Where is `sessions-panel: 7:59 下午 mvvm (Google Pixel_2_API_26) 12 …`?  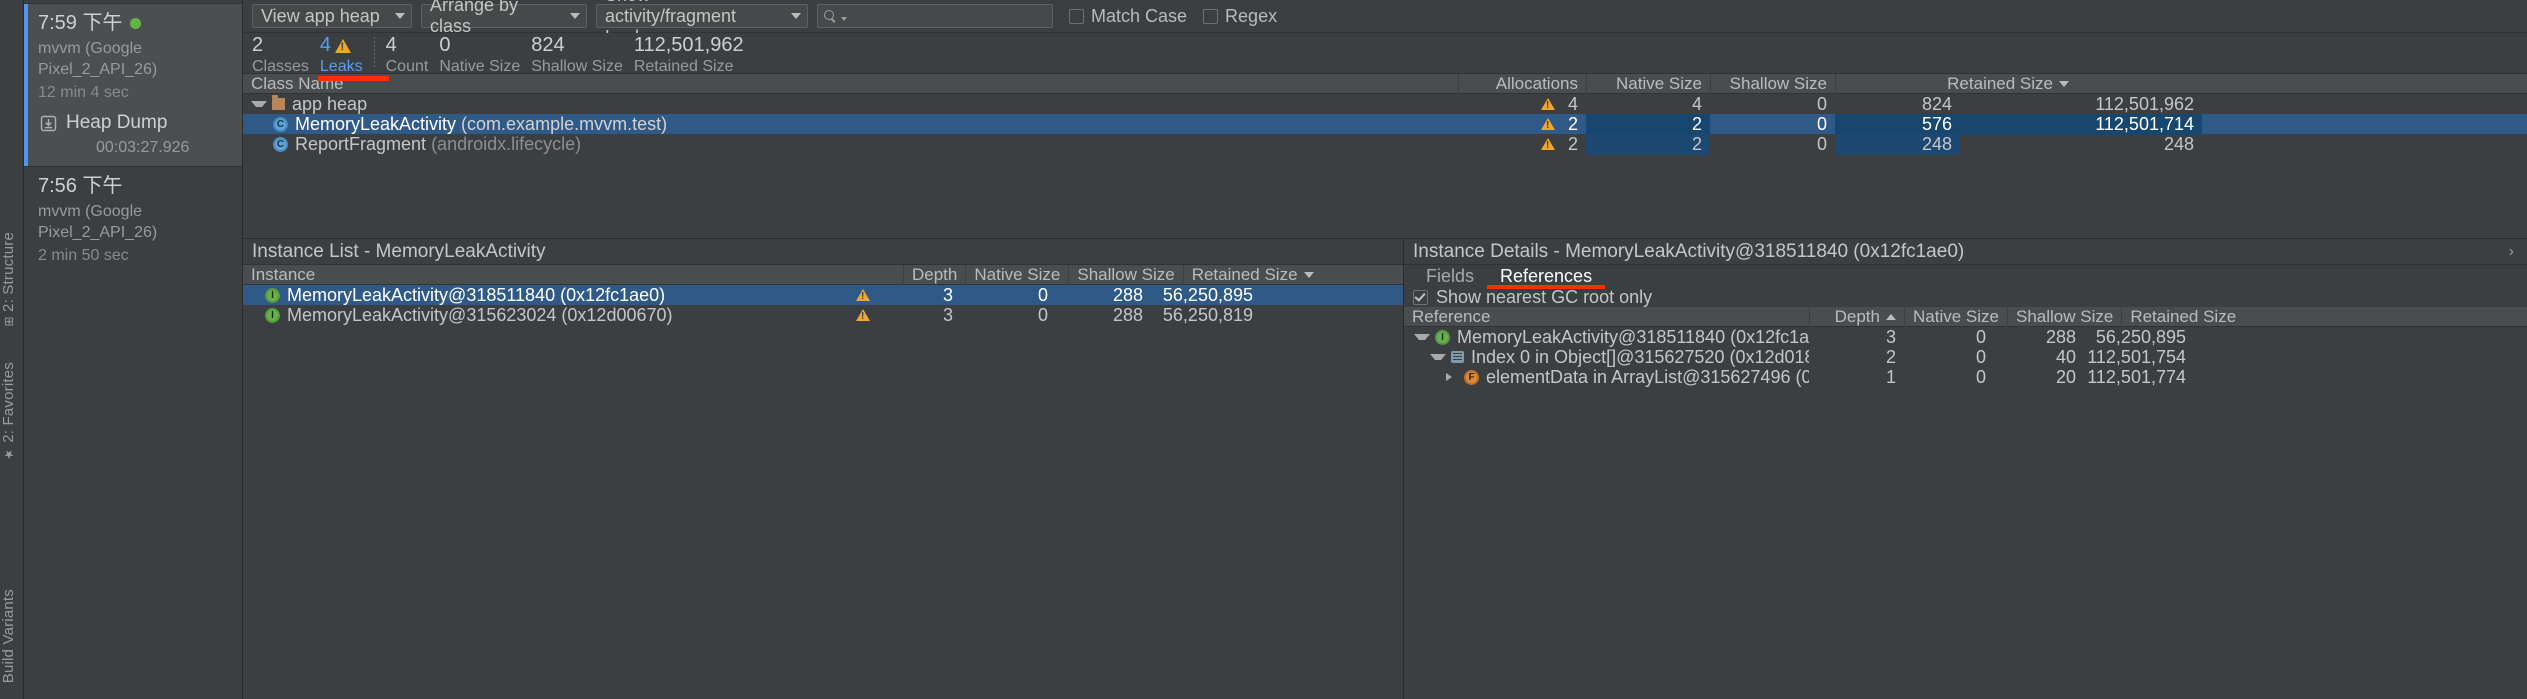 sessions-panel: 7:59 下午 mvvm (Google Pixel_2_API_26) 12 … is located at coordinates (133, 349).